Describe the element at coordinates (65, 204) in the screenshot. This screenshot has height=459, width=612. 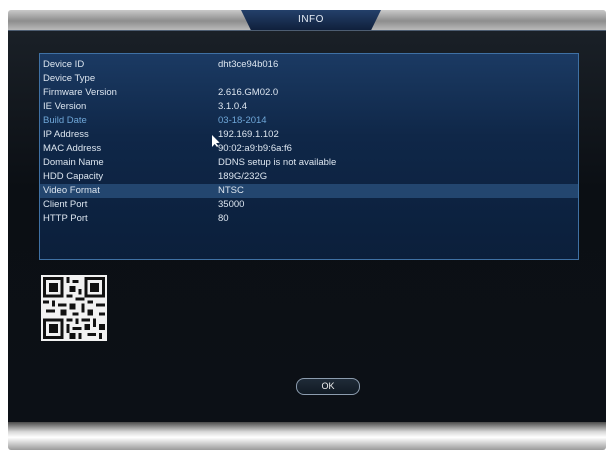
I see `info-label: Client Port` at that location.